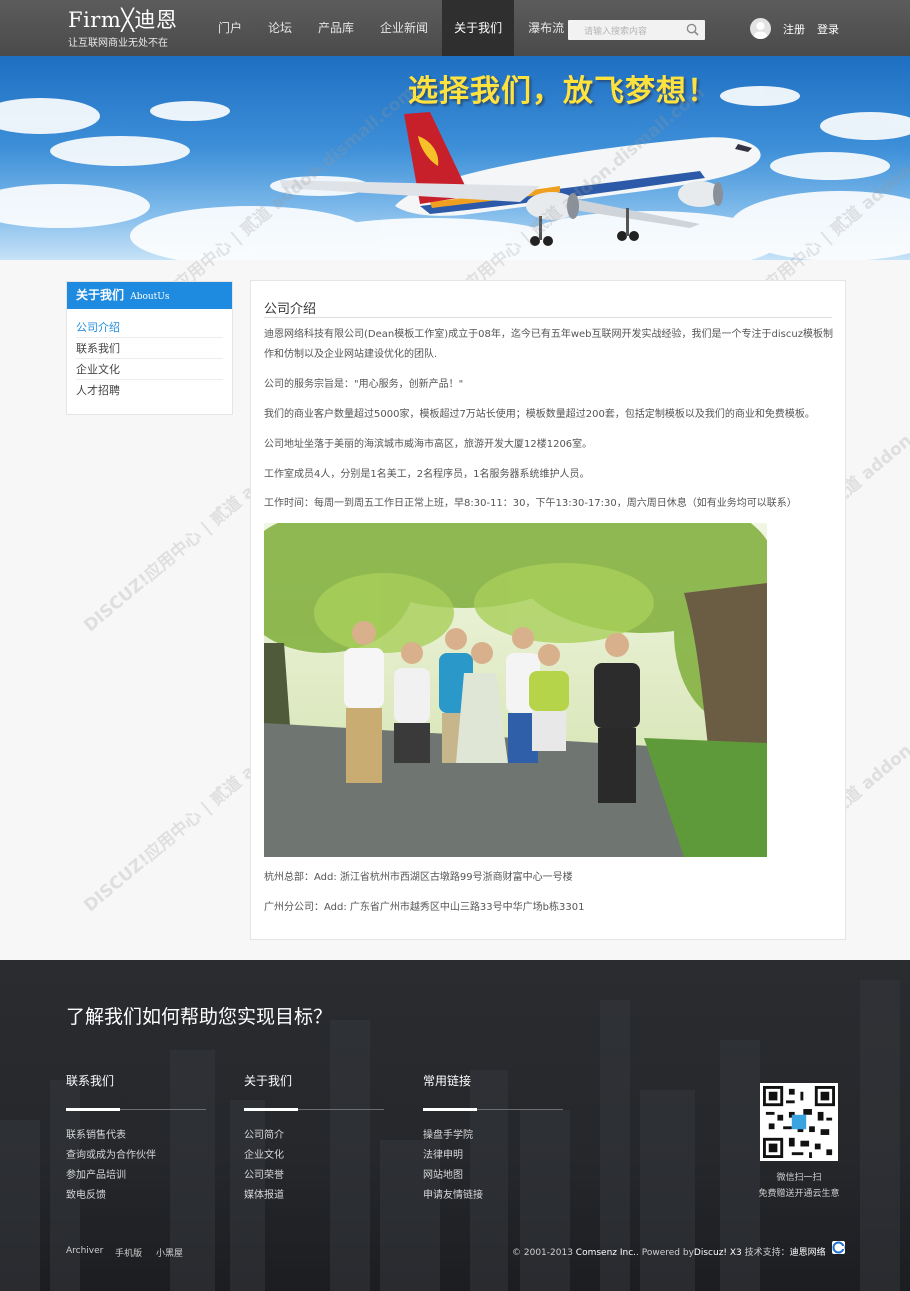 The height and width of the screenshot is (1291, 910). What do you see at coordinates (418, 877) in the screenshot?
I see `address-hangzhou: 杭州总部：Add: 浙江省杭州市西湖区古墩路99号浙商财富中心一号楼` at bounding box center [418, 877].